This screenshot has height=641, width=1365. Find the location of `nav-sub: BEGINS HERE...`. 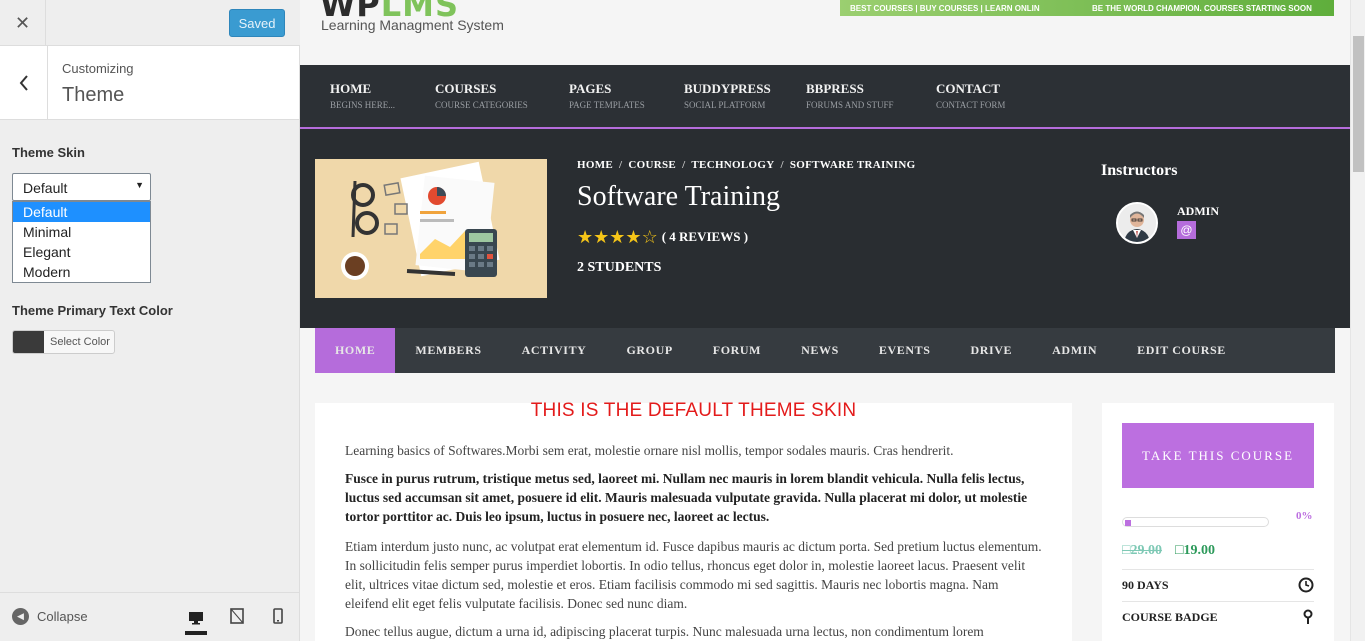

nav-sub: BEGINS HERE... is located at coordinates (362, 105).